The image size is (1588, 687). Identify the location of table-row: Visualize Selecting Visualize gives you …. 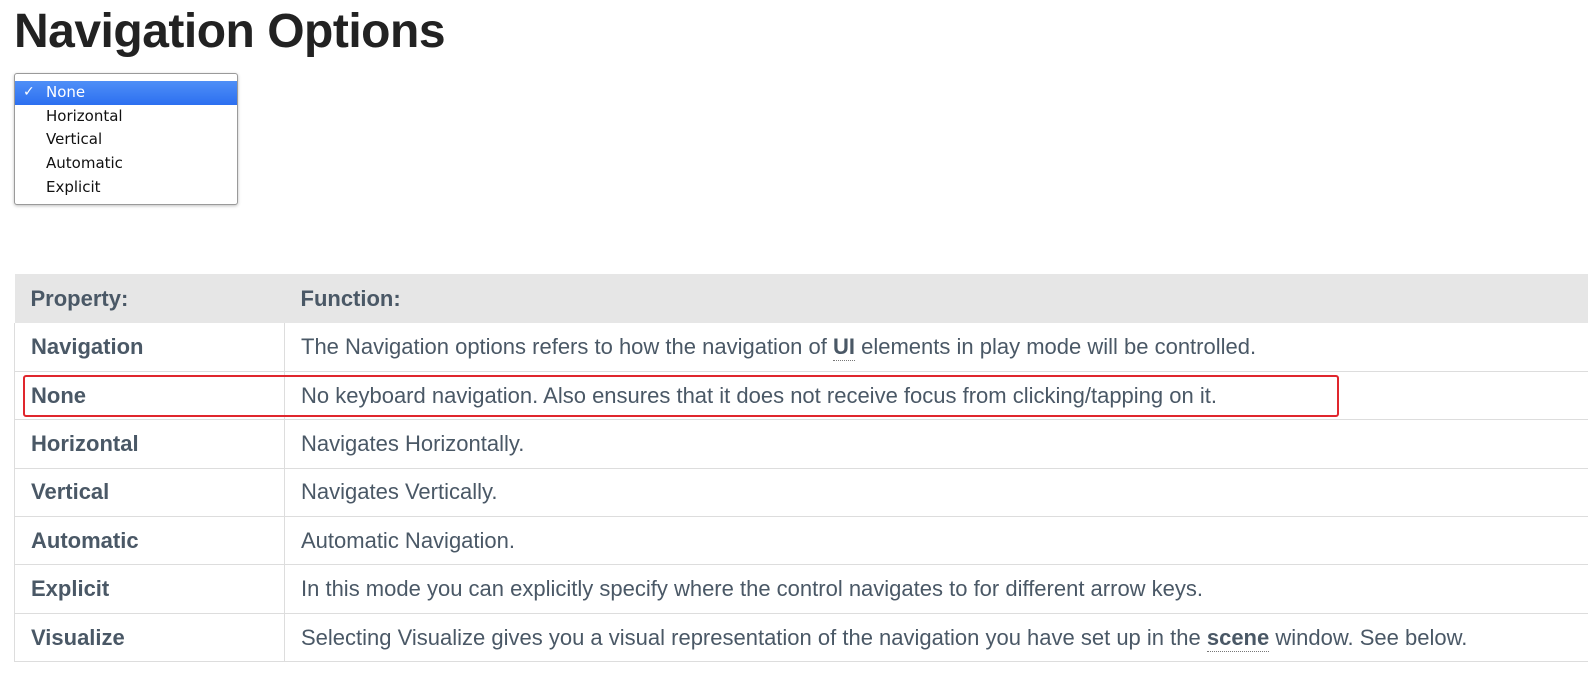
(801, 637).